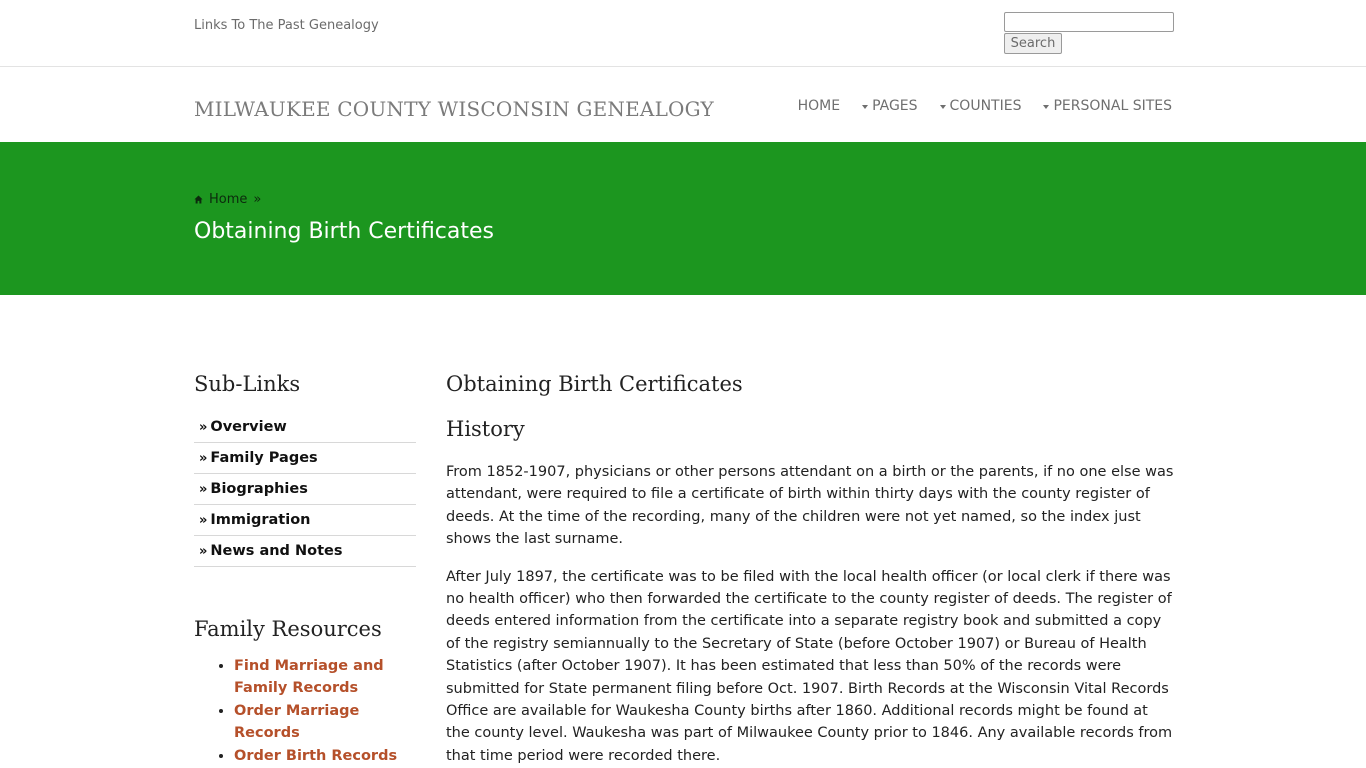 This screenshot has height=768, width=1366. What do you see at coordinates (344, 231) in the screenshot?
I see `page-title: Obtaining Birth Certificates` at bounding box center [344, 231].